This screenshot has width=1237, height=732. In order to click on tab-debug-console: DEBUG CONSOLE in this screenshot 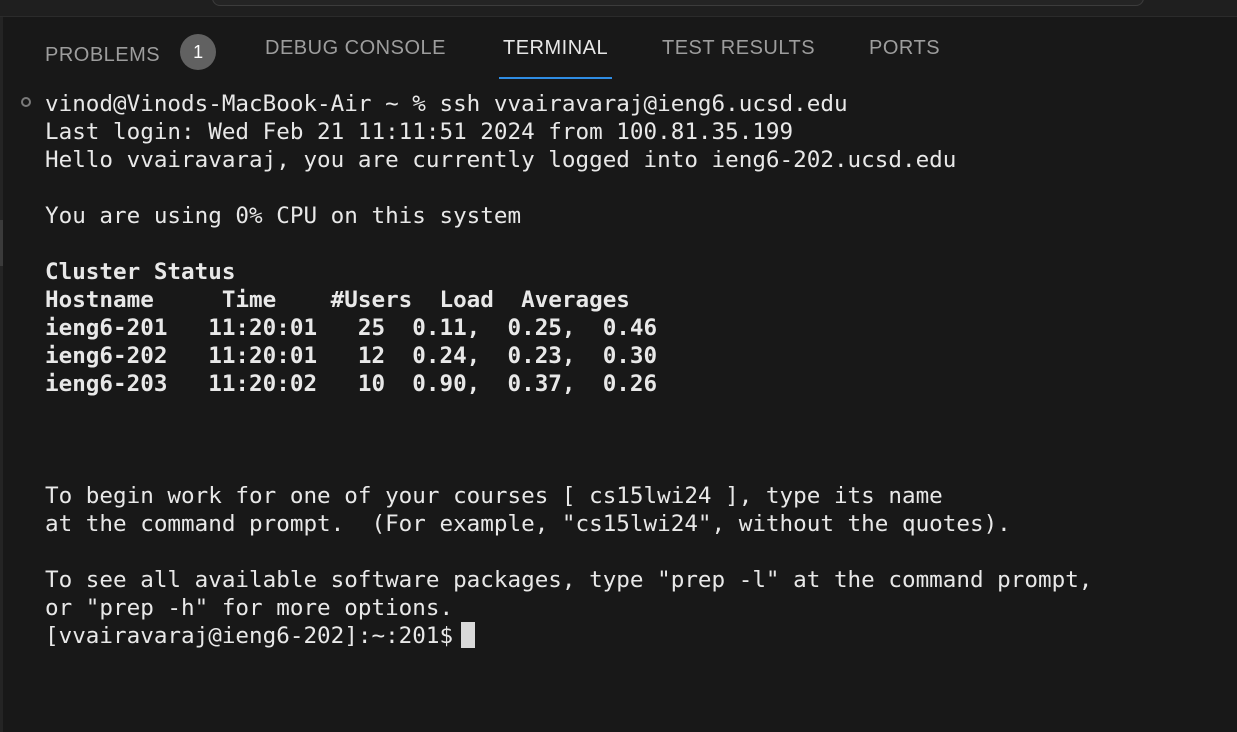, I will do `click(355, 58)`.